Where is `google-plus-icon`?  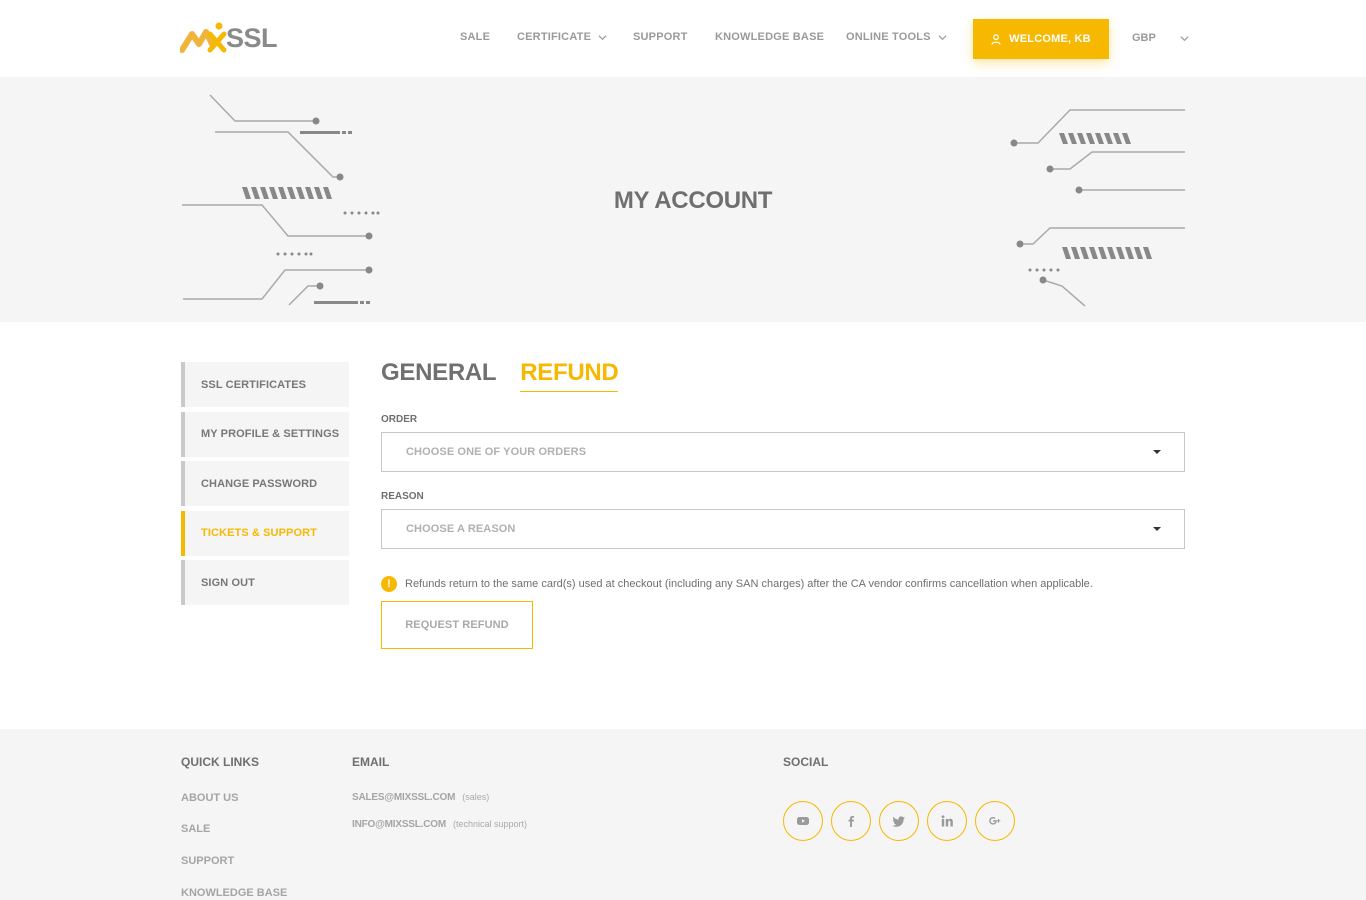
google-plus-icon is located at coordinates (995, 821).